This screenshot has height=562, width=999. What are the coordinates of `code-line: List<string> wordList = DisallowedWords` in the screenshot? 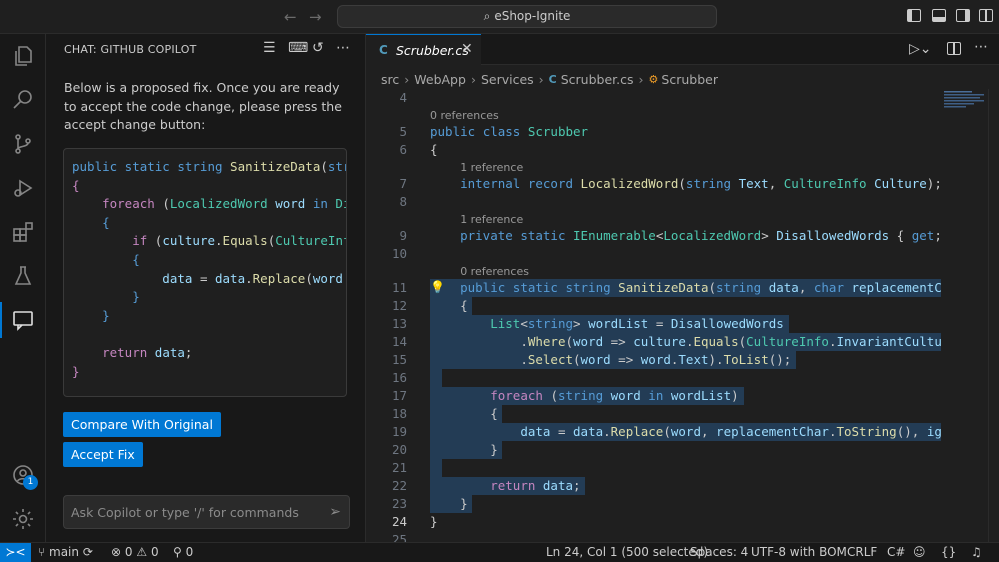 It's located at (637, 323).